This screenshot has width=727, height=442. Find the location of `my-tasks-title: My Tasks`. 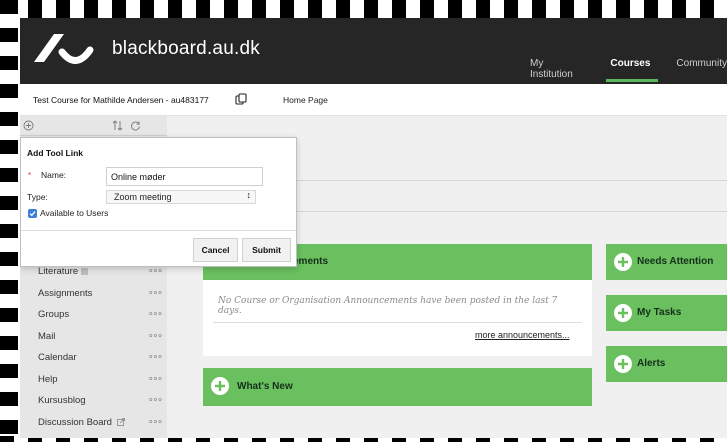

my-tasks-title: My Tasks is located at coordinates (659, 312).